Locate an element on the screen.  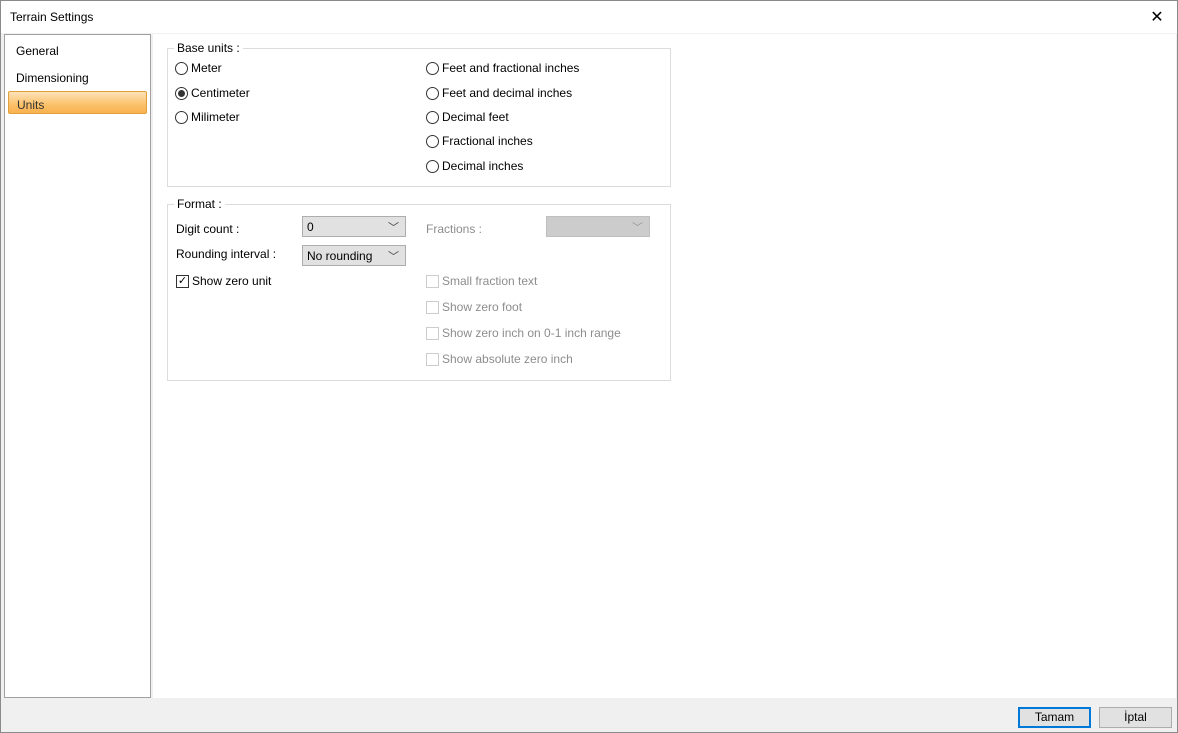
window-title: Terrain Settings is located at coordinates (52, 17).